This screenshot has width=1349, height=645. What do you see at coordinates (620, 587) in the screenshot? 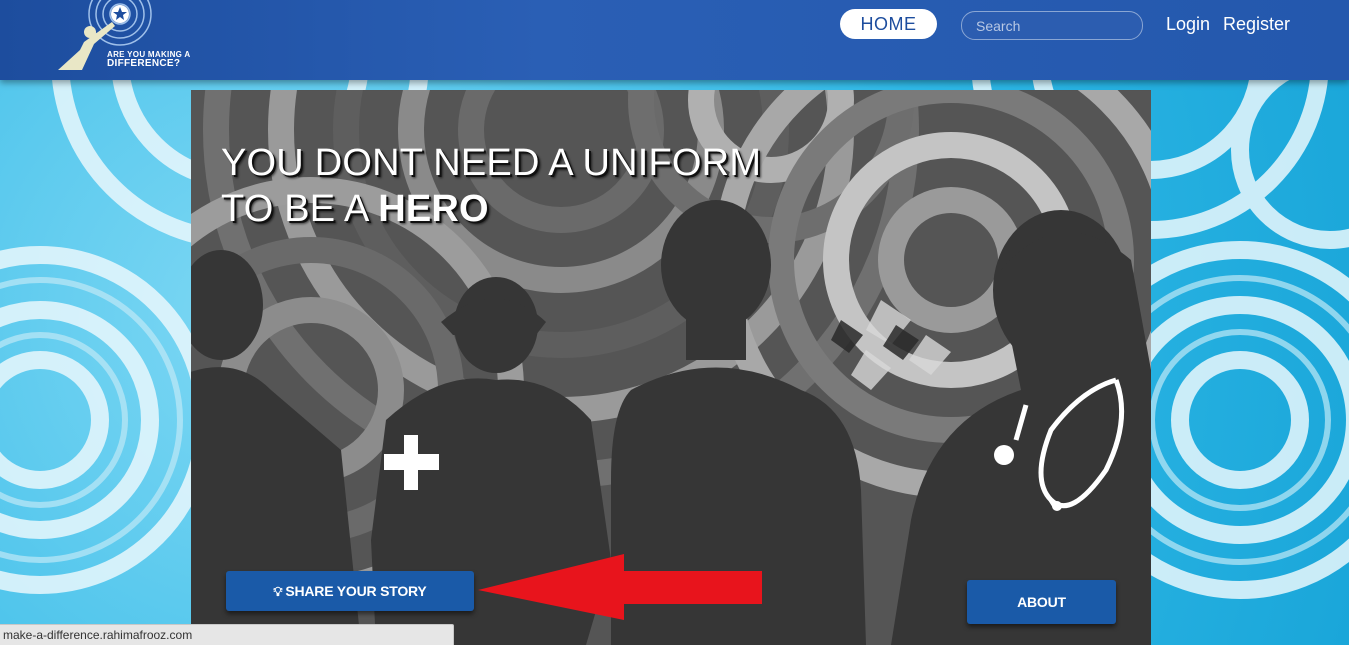
I see `red-arrow-icon` at bounding box center [620, 587].